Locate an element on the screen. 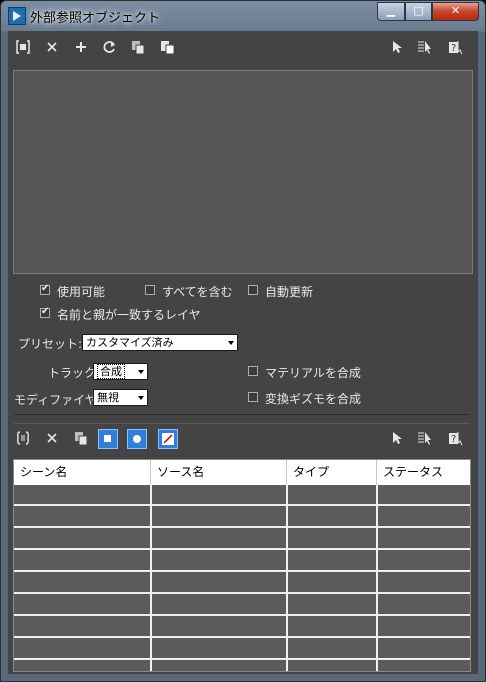  table-header: シーン名 ソース名 タイプ ステータス is located at coordinates (242, 472).